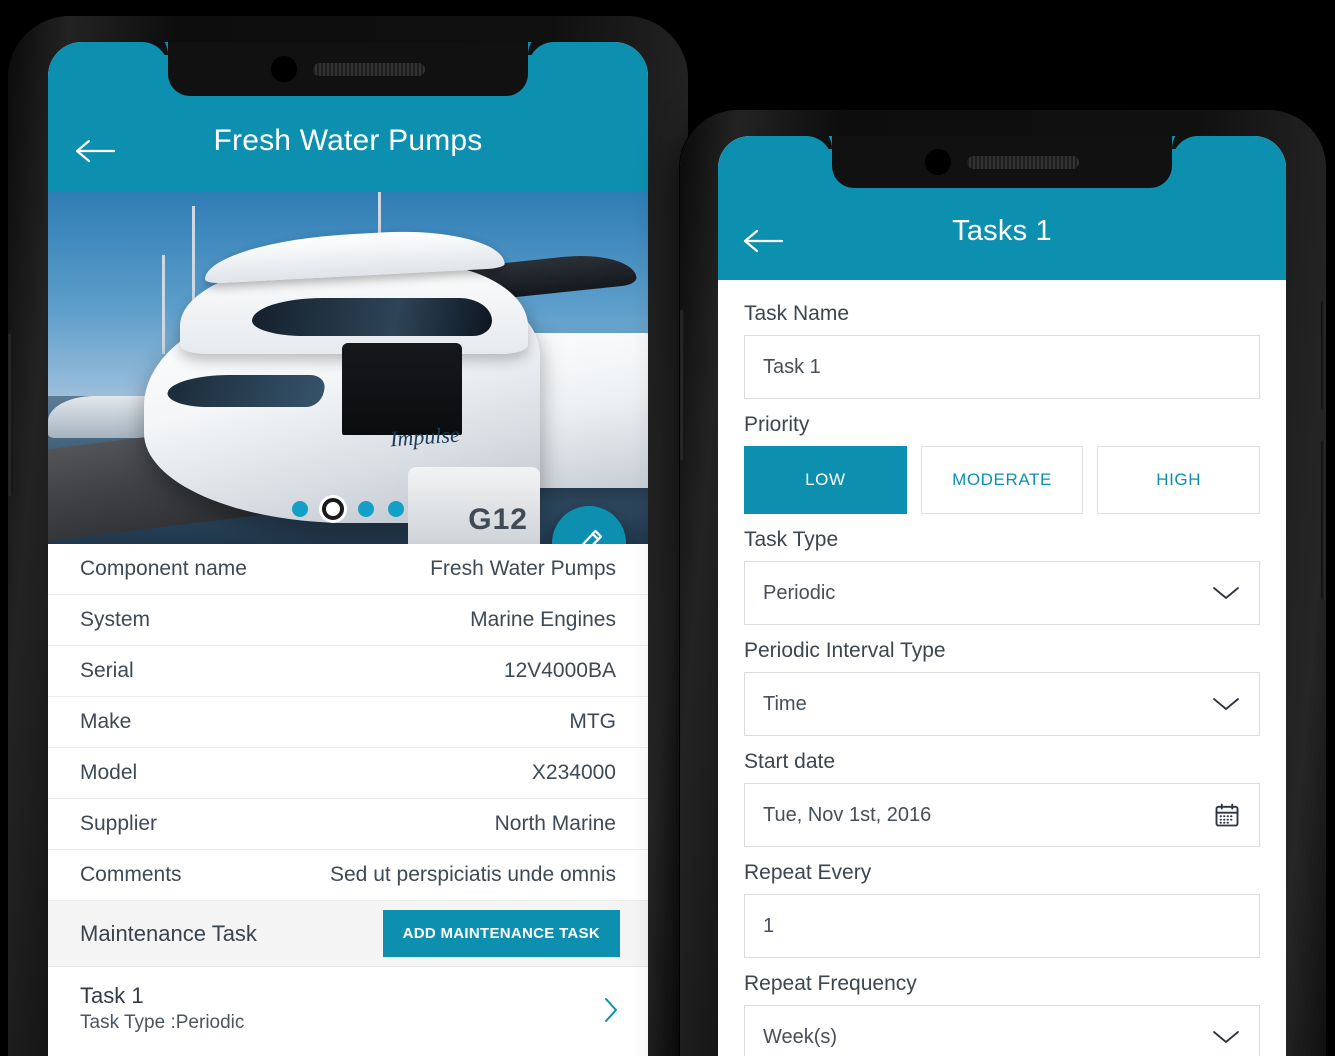  I want to click on priority-option-low: LOW, so click(825, 480).